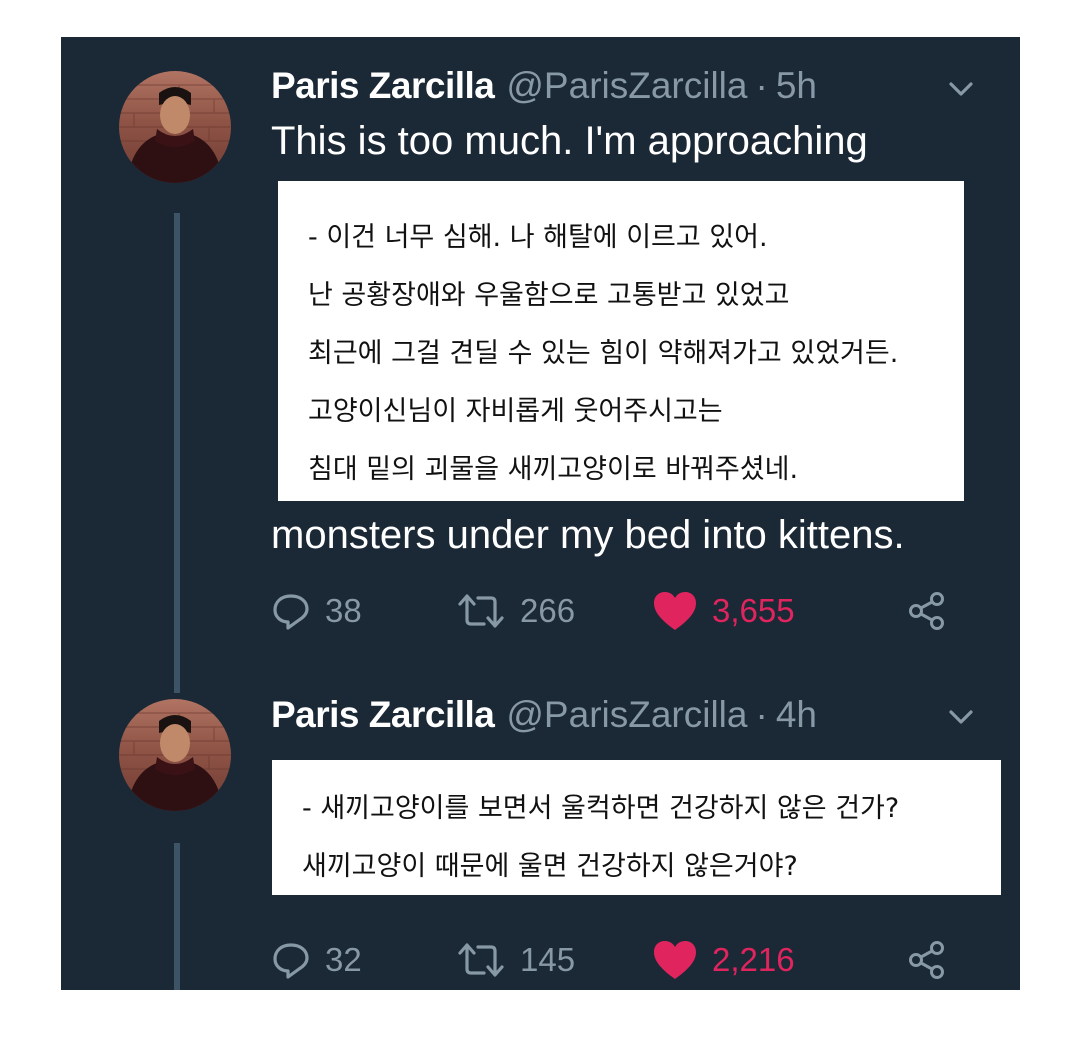 Image resolution: width=1080 pixels, height=1039 pixels. What do you see at coordinates (550, 866) in the screenshot?
I see `translation-line: 새끼고양이 때문에 울면 건강하지 않은거야?` at bounding box center [550, 866].